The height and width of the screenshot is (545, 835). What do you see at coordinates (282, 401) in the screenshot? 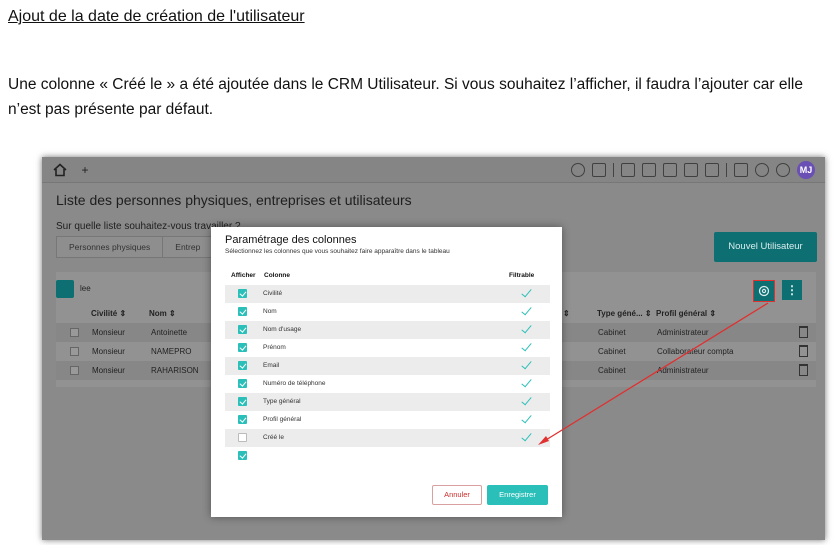
I see `column-label: Type général` at bounding box center [282, 401].